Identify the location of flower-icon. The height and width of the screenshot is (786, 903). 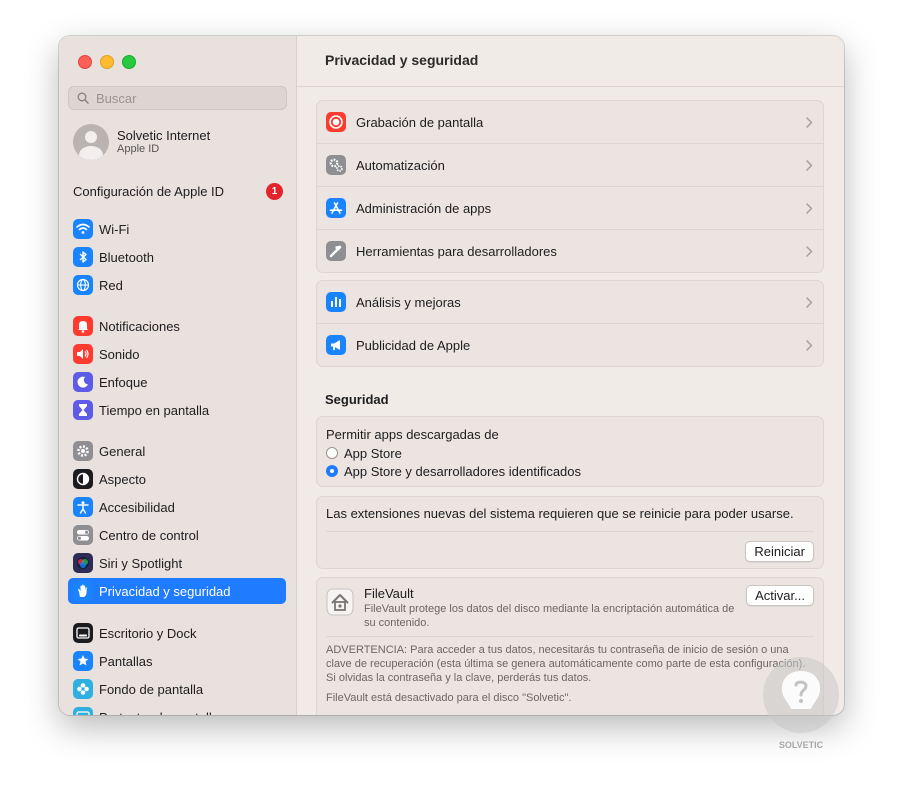
(83, 689).